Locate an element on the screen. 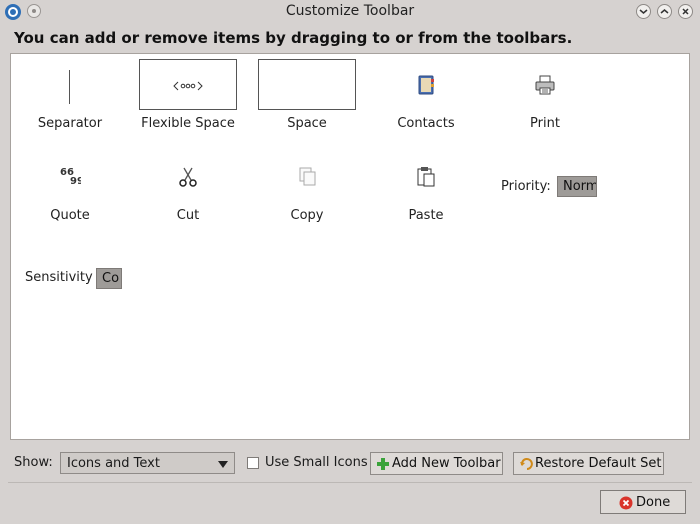  close-circle-icon is located at coordinates (626, 503).